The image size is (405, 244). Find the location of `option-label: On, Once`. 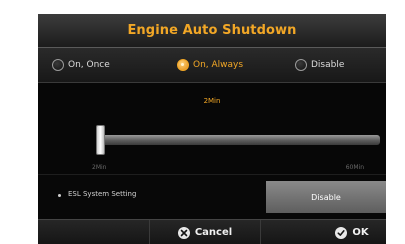

option-label: On, Once is located at coordinates (89, 65).